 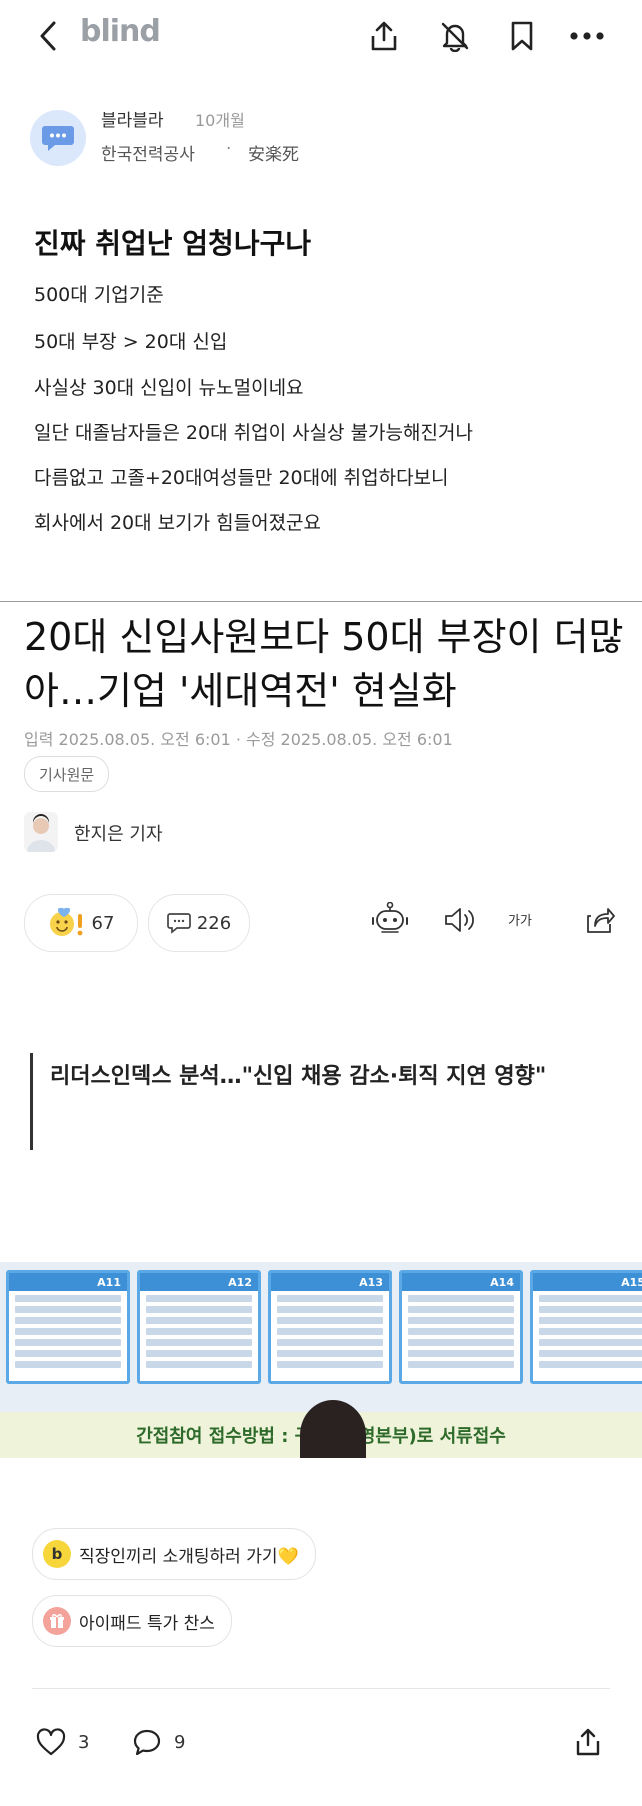 I want to click on more-icon, so click(x=587, y=36).